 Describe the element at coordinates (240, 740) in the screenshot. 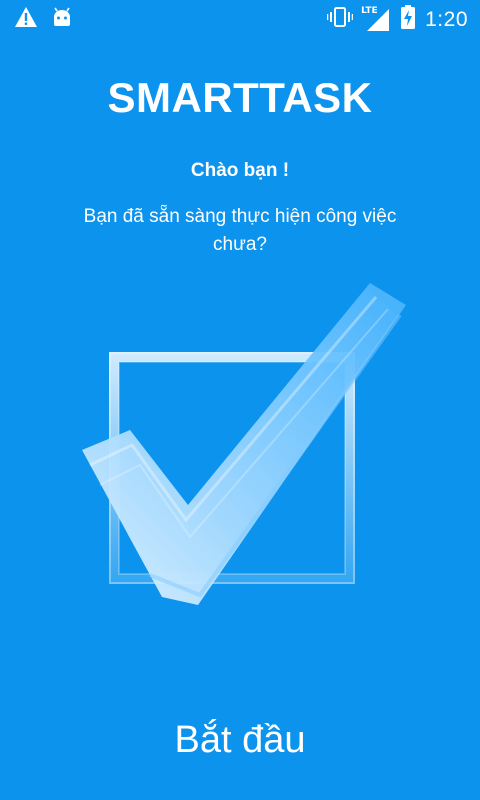

I see `start-button: Bắt đầu` at that location.